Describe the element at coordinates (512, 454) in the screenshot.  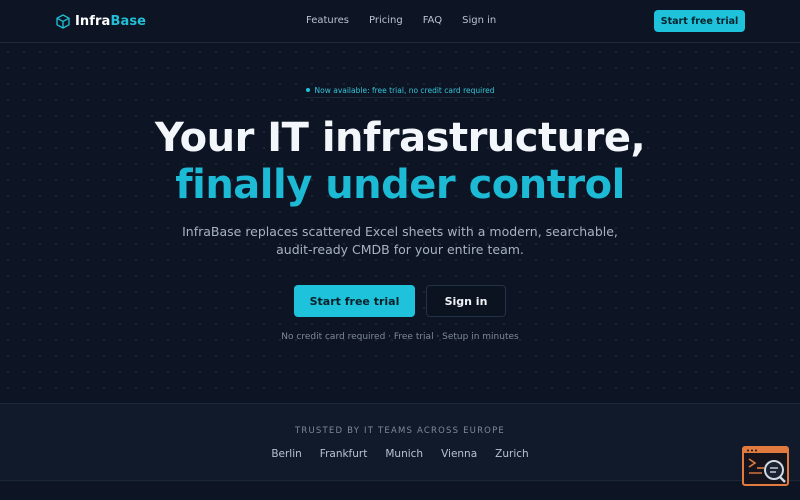
I see `city-item: Zurich` at that location.